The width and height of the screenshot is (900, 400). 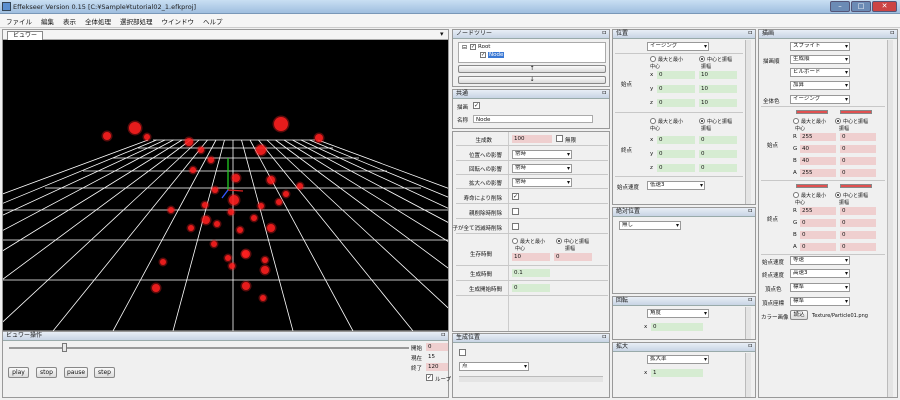 What do you see at coordinates (473, 47) in the screenshot?
I see `root-checkbox: ✓` at bounding box center [473, 47].